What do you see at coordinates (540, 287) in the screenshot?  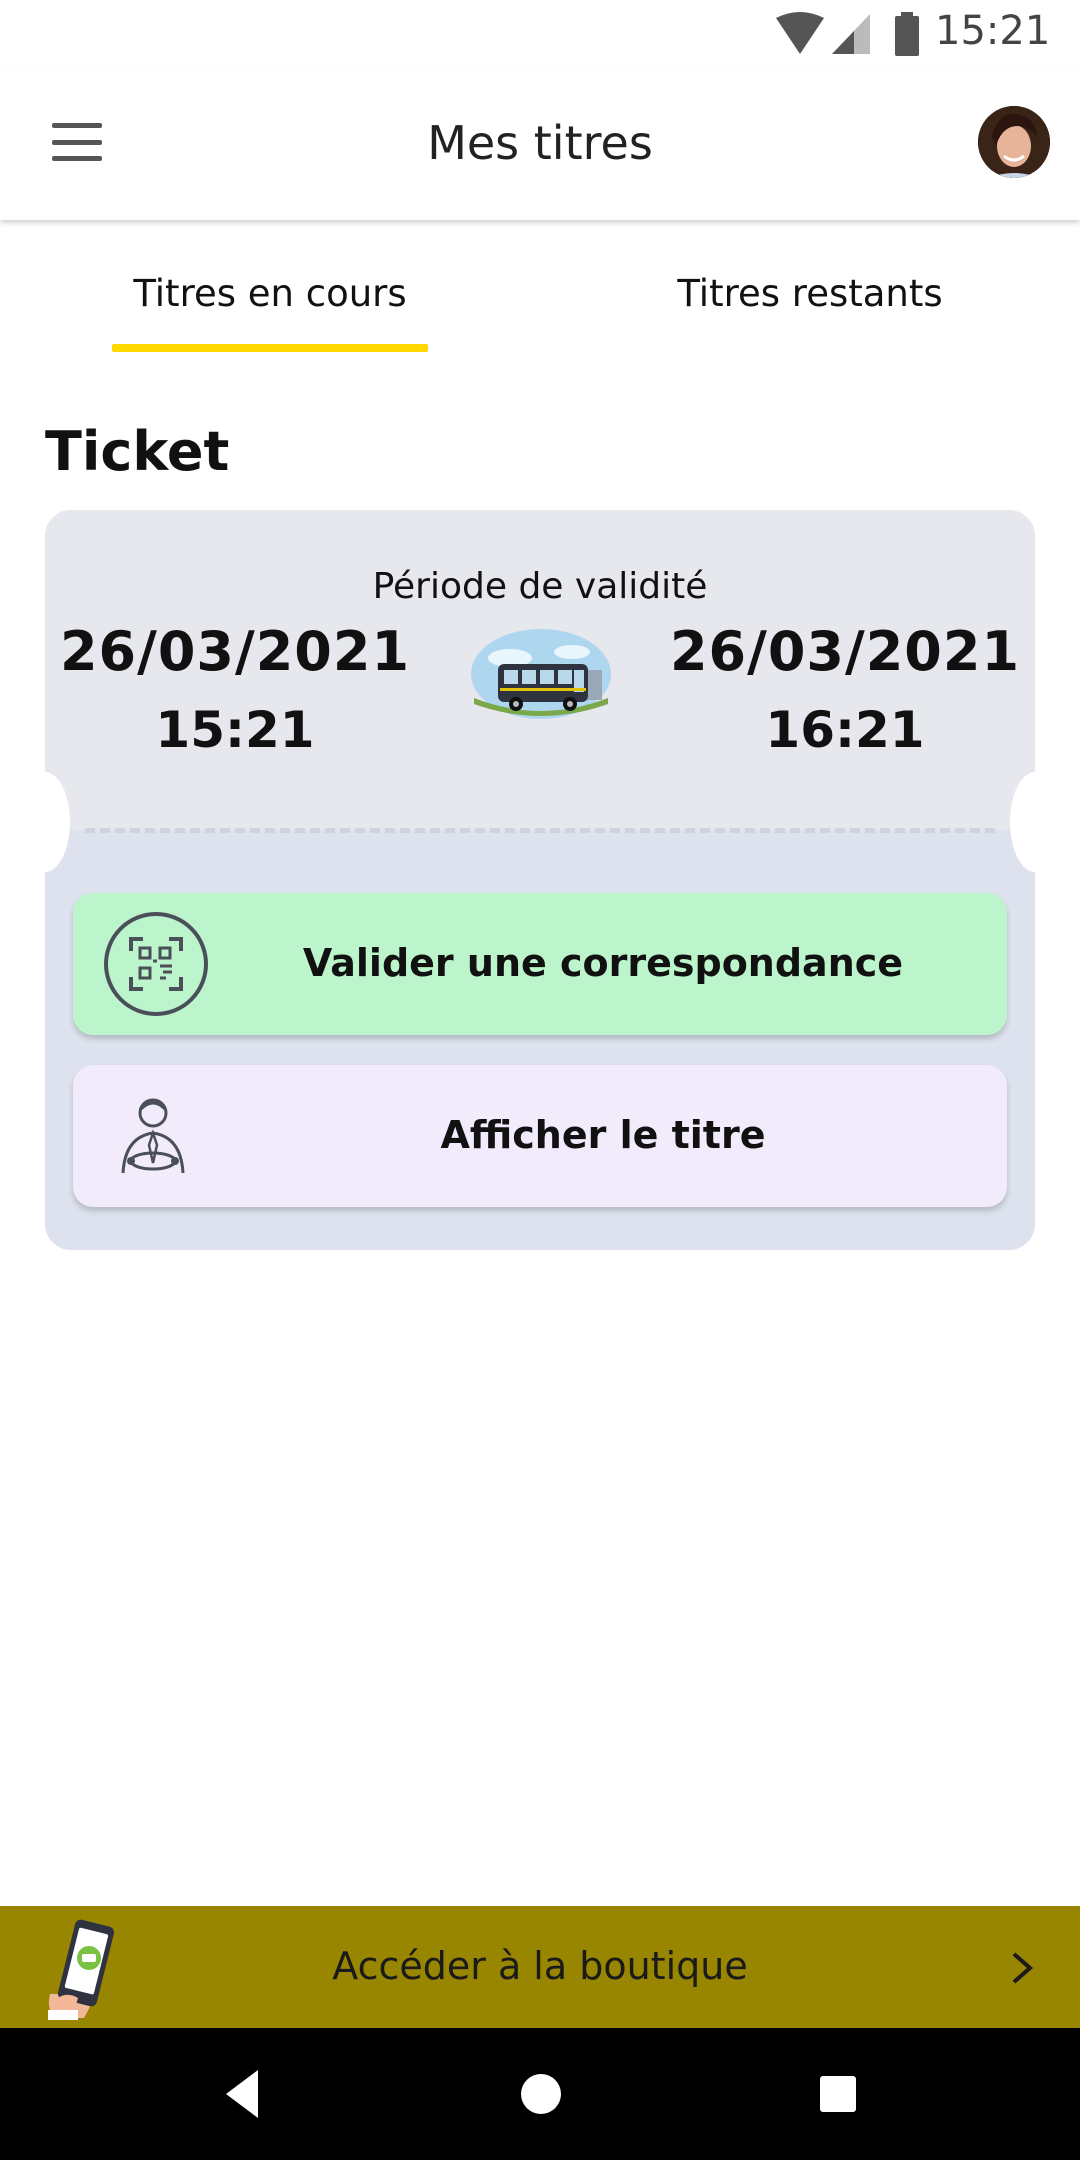 I see `tab-bar: Titres en cours Titres restants` at bounding box center [540, 287].